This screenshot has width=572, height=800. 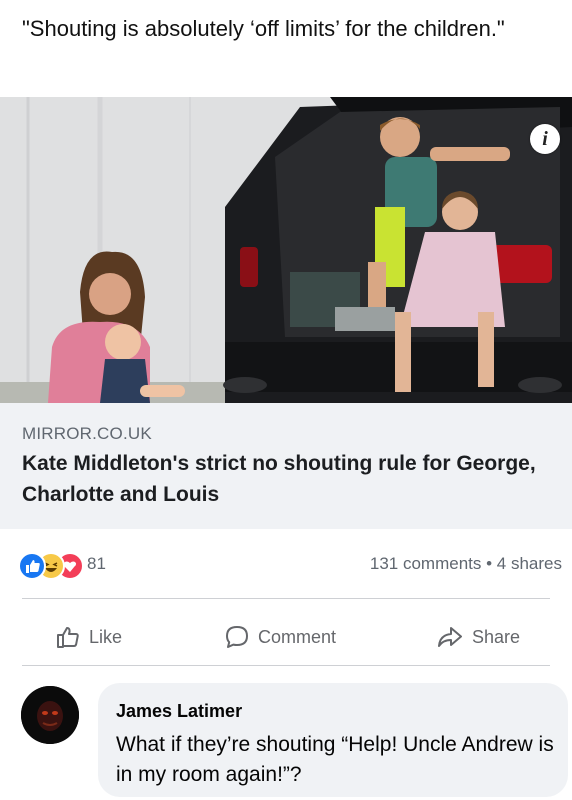 I want to click on comment-icon, so click(x=237, y=637).